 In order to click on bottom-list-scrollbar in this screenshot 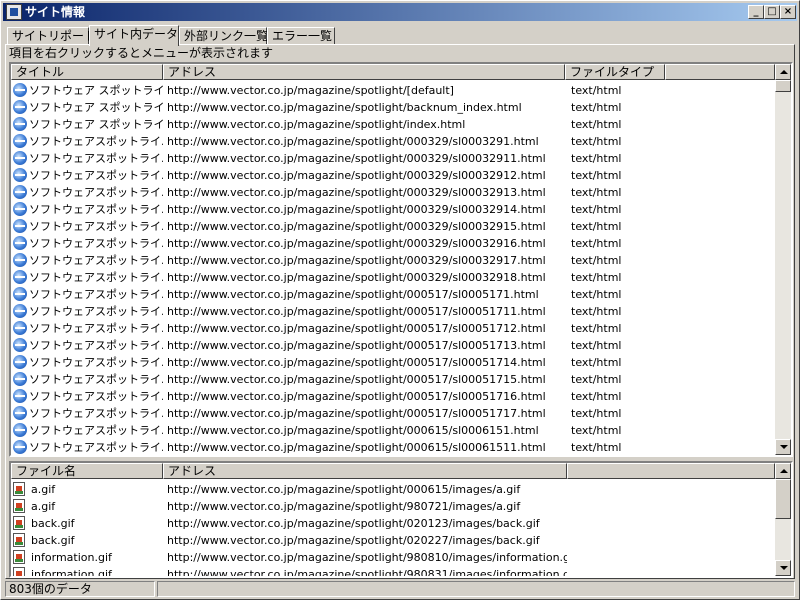, I will do `click(783, 519)`.